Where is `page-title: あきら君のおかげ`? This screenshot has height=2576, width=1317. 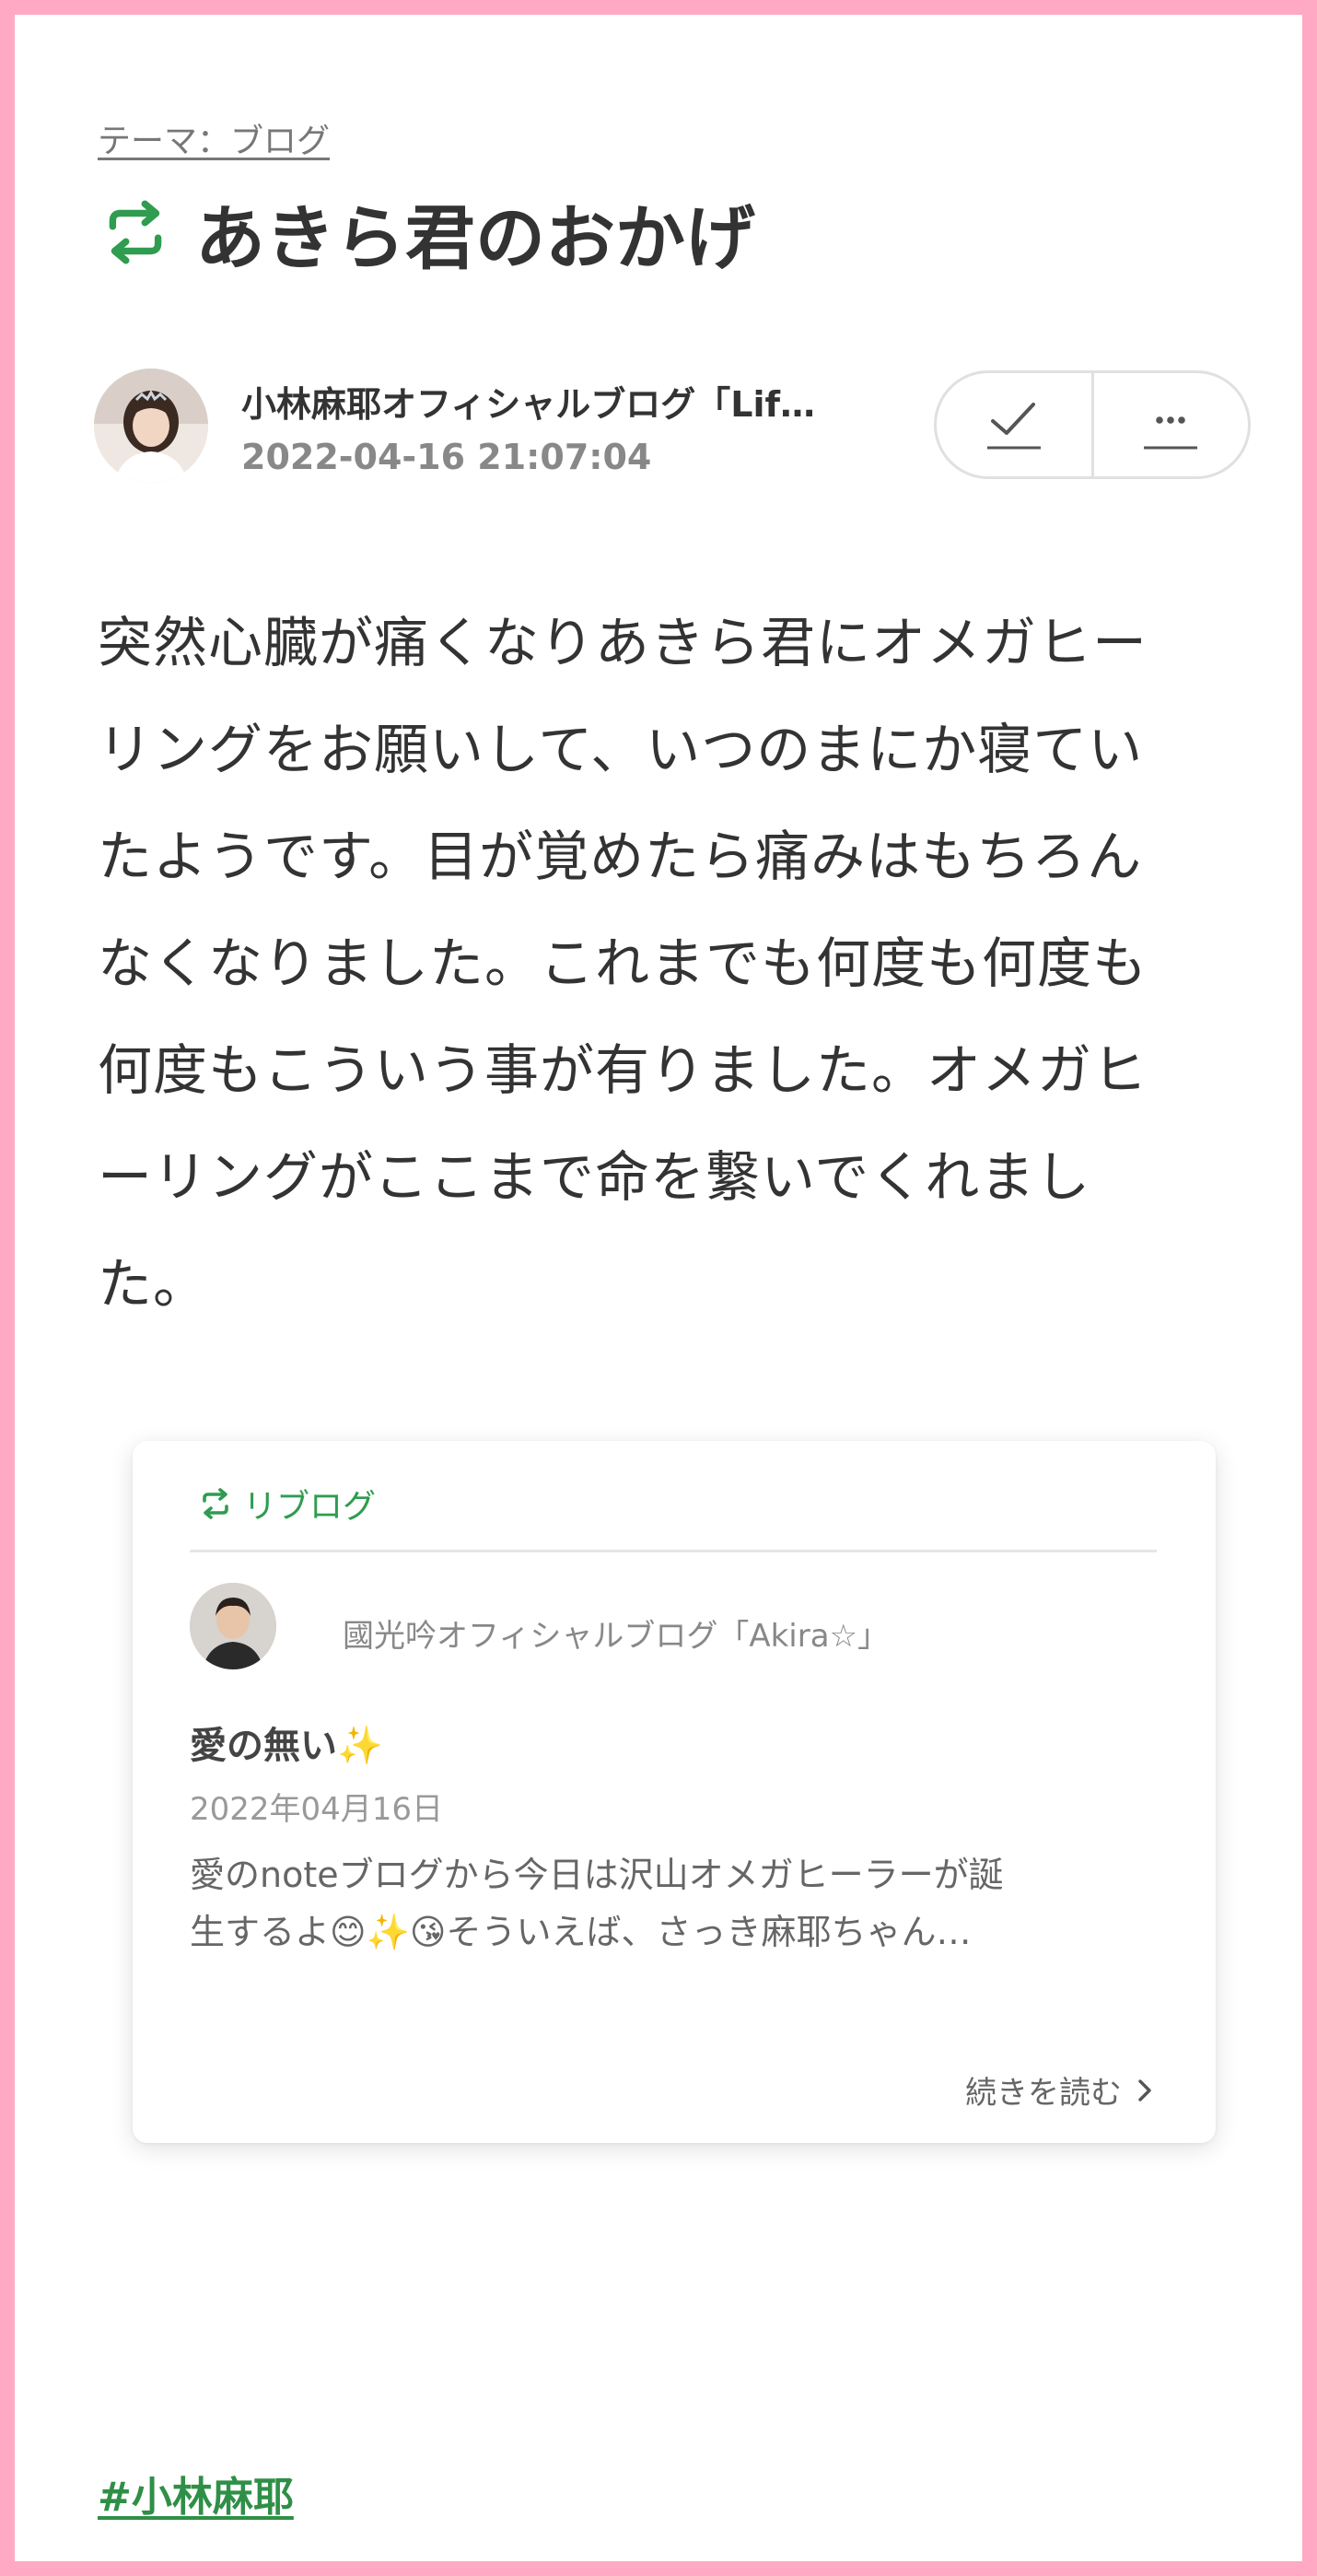 page-title: あきら君のおかげ is located at coordinates (475, 238).